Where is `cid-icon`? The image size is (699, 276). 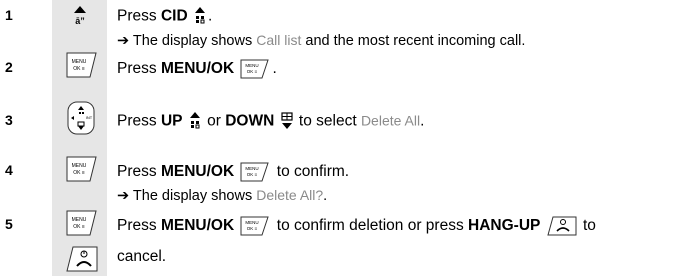 cid-icon is located at coordinates (200, 16).